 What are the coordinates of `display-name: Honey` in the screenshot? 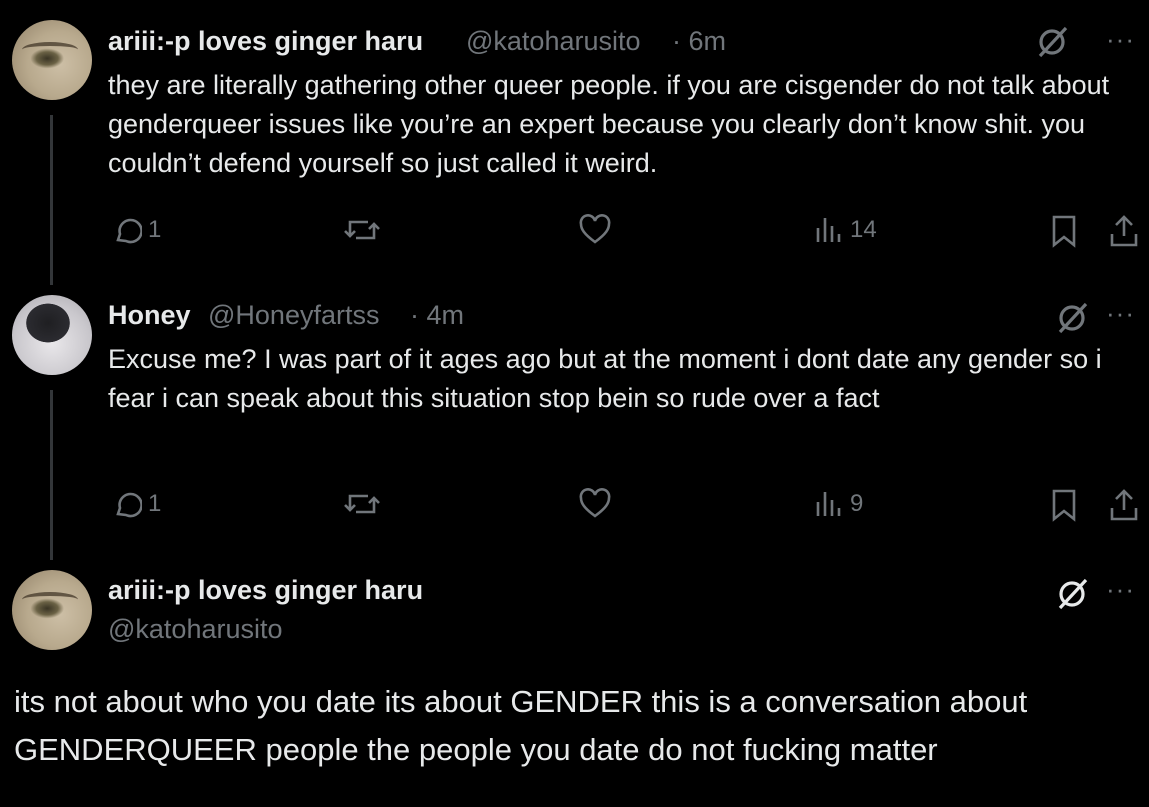 It's located at (149, 315).